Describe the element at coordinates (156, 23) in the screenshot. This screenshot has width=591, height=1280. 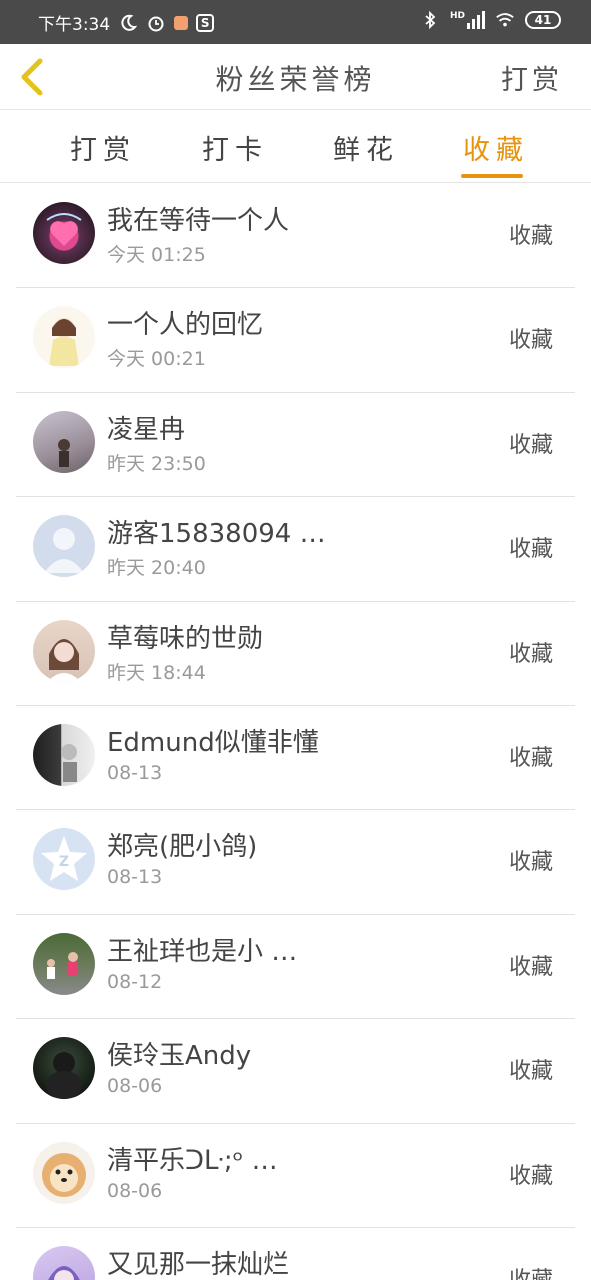
I see `alarm-icon` at that location.